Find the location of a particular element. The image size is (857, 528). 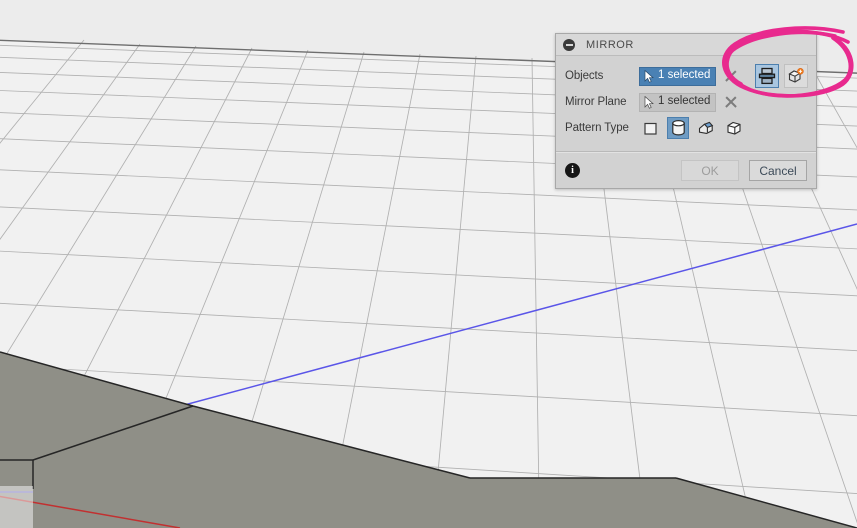

dialog-footer: i OK Cancel is located at coordinates (686, 170).